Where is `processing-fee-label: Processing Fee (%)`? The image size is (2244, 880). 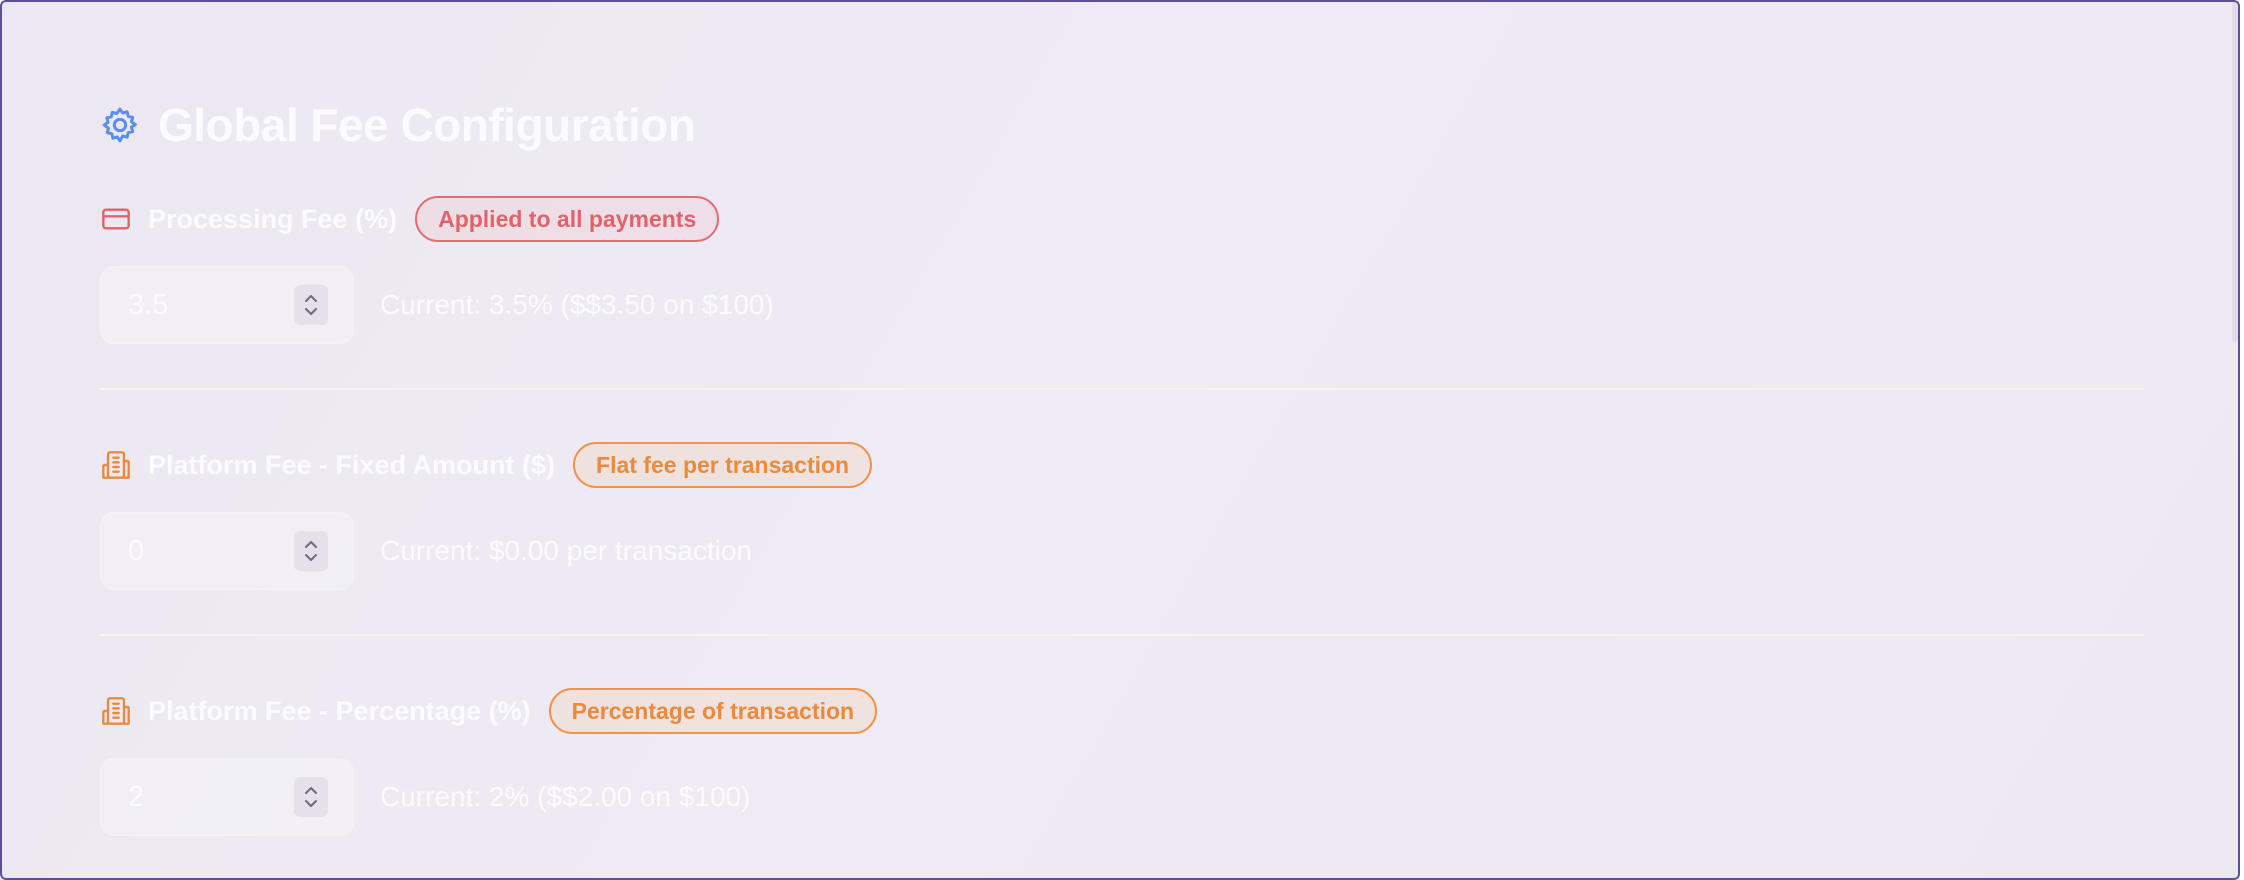
processing-fee-label: Processing Fee (%) is located at coordinates (273, 218).